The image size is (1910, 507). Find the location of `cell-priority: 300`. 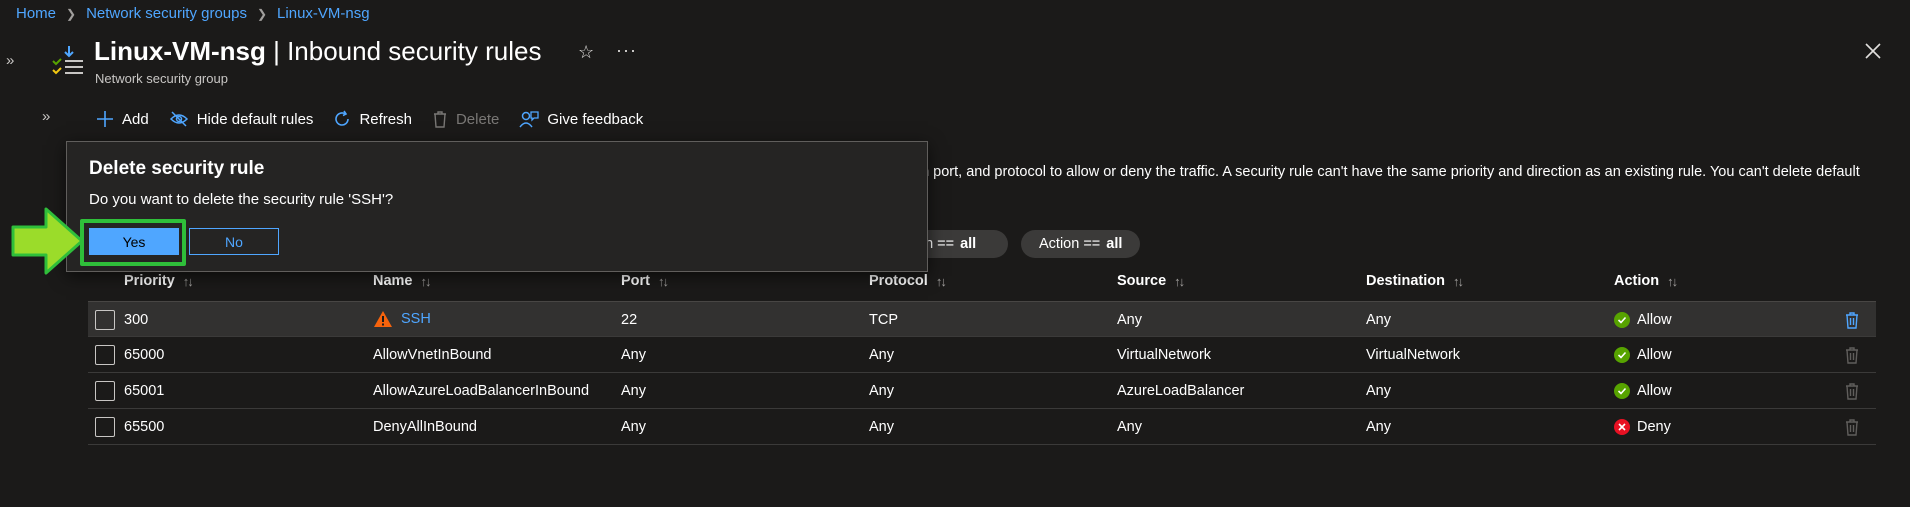

cell-priority: 300 is located at coordinates (136, 320).